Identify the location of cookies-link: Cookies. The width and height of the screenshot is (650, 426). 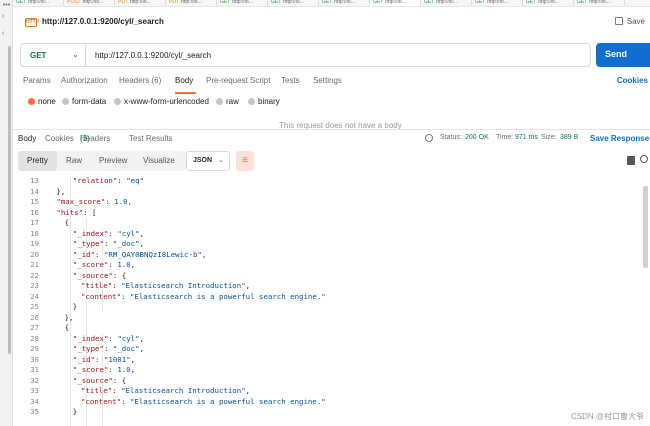
(632, 80).